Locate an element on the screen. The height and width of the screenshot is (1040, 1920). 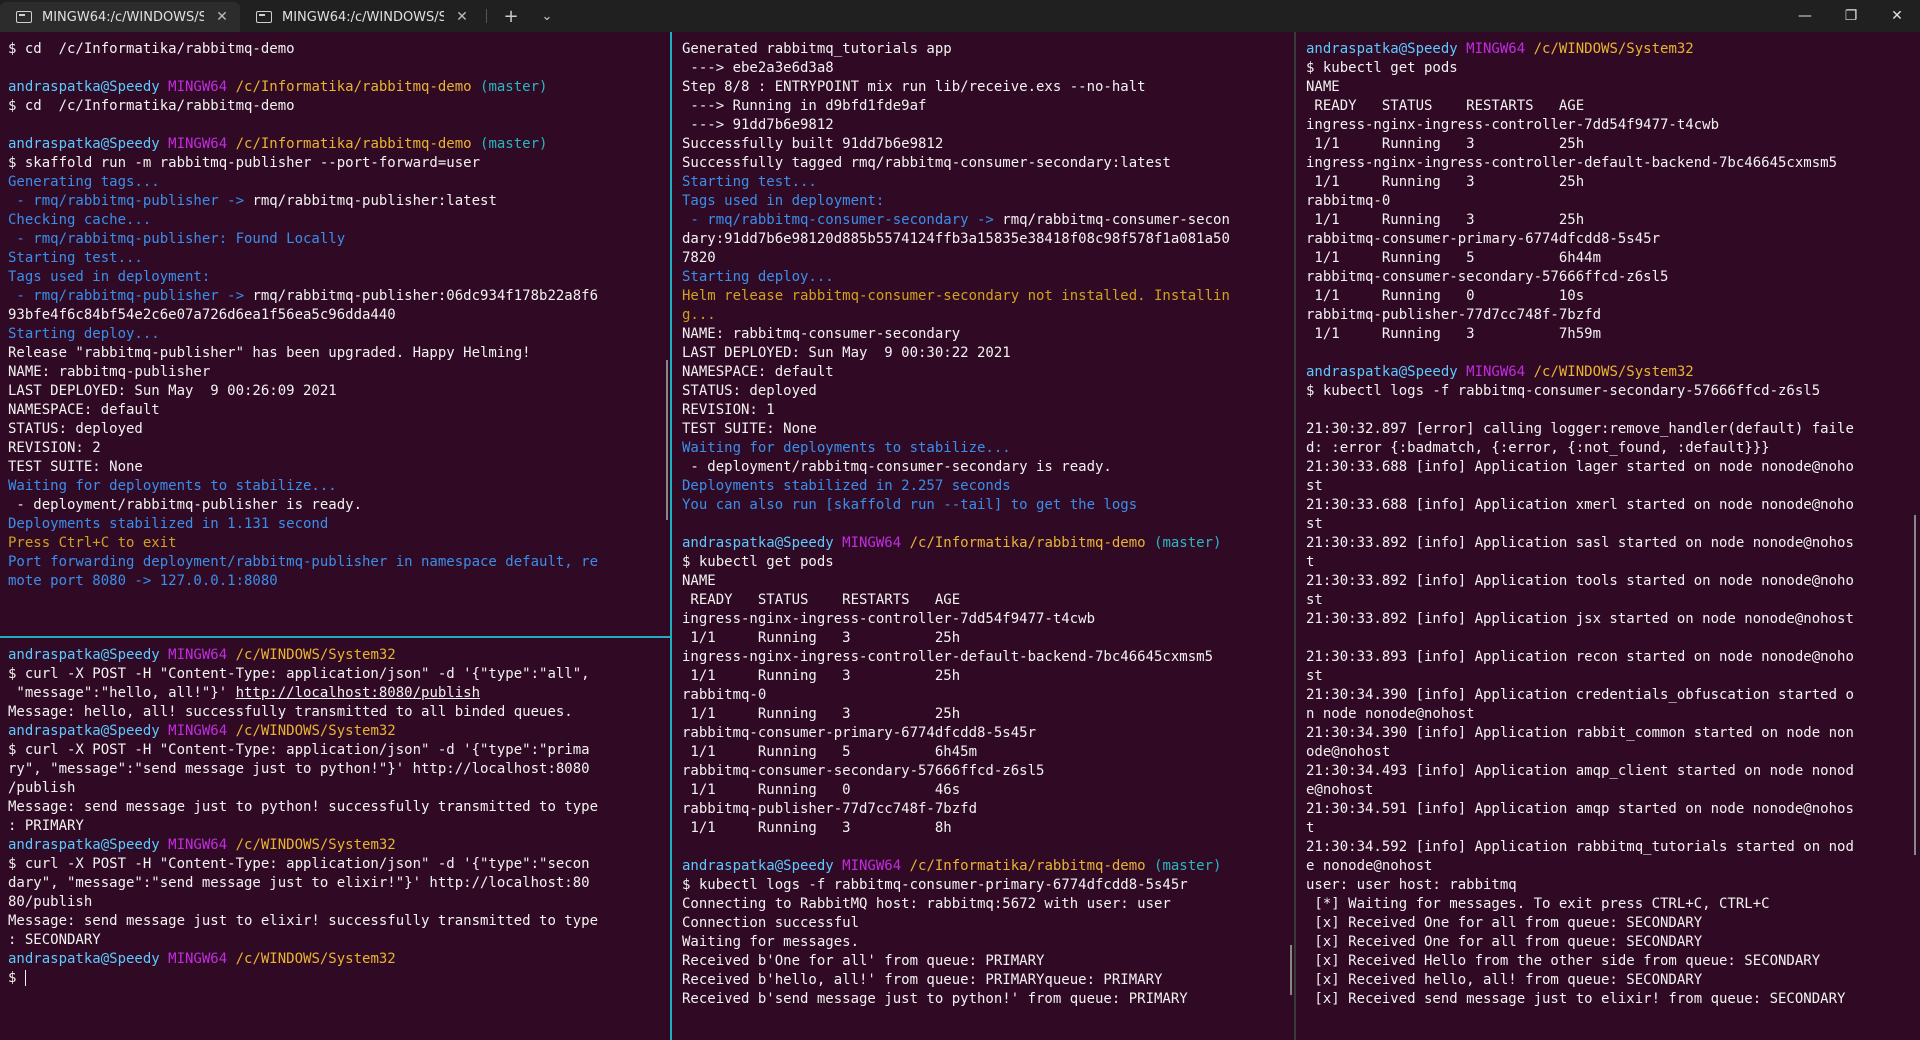
terminal-text: user: user host: rabbitmq is located at coordinates (1411, 885).